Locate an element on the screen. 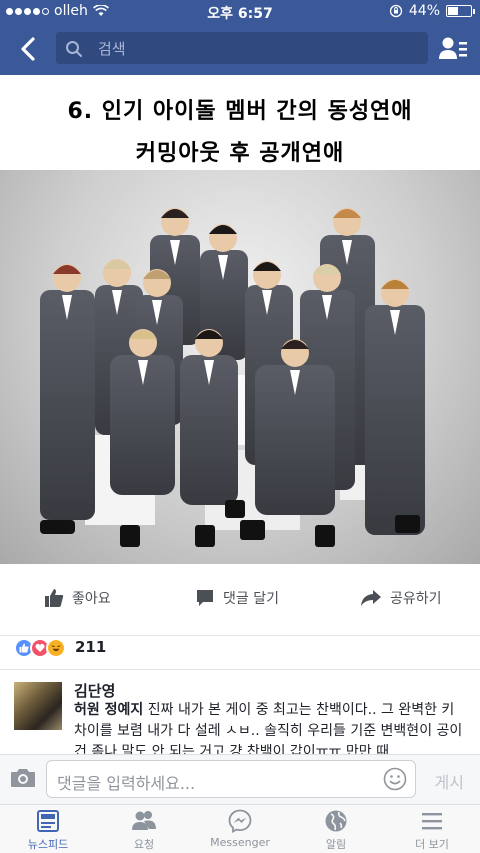  comment-composer: 댓글을 입력하세요... 게시 is located at coordinates (240, 779).